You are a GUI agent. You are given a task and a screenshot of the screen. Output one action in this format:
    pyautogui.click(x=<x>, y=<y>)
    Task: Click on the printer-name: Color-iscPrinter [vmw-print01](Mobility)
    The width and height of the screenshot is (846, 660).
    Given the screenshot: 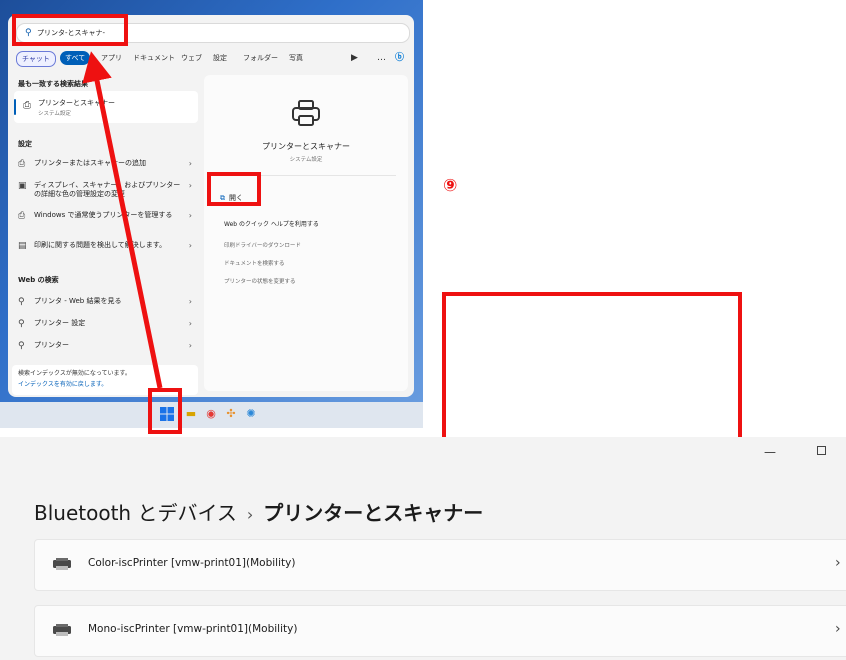 What is the action you would take?
    pyautogui.click(x=192, y=563)
    